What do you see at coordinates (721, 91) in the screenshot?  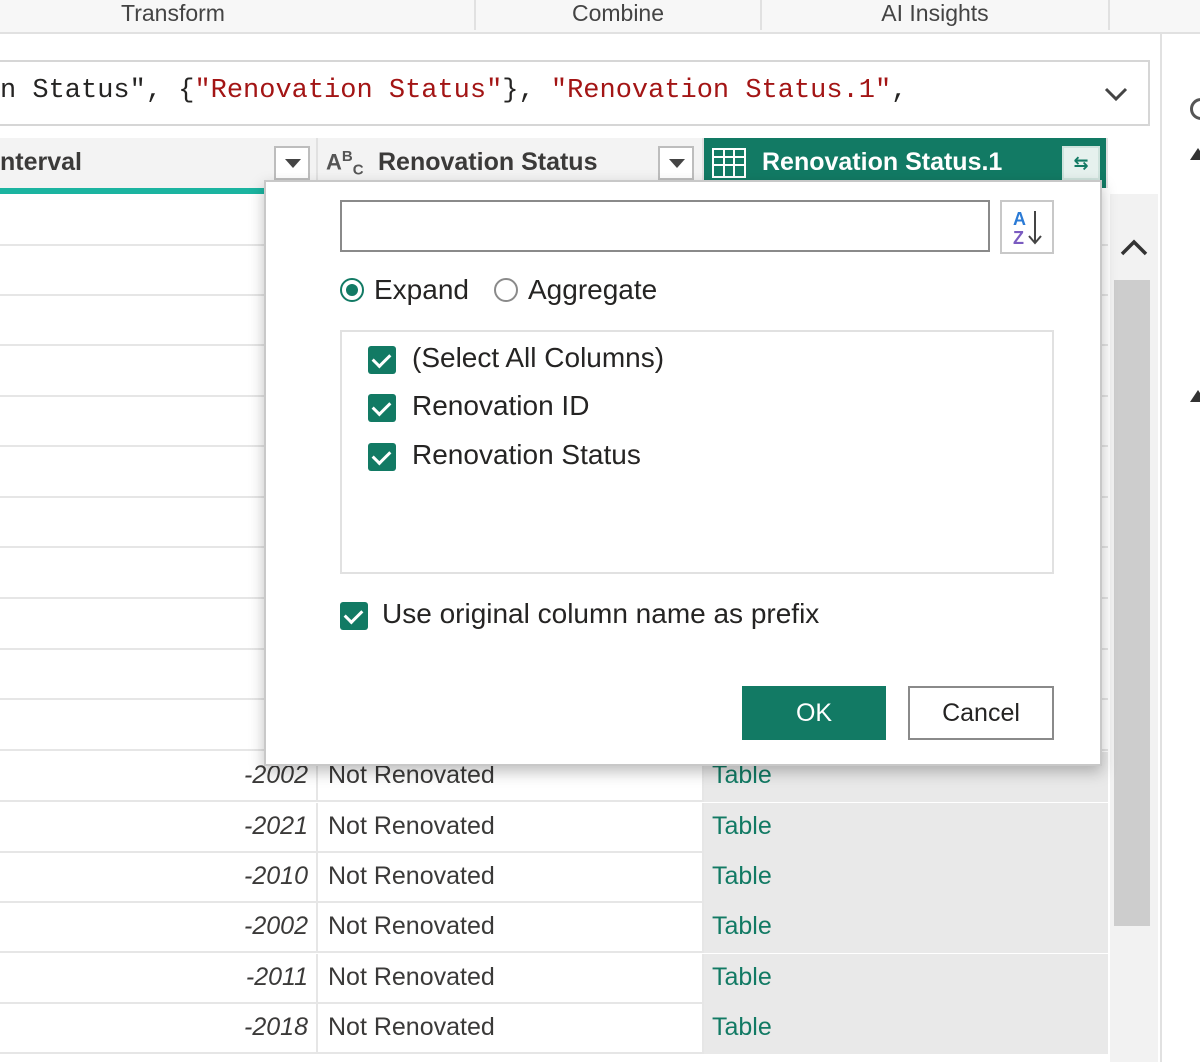 I see `formula-string-2: "Renovation Status.1"` at bounding box center [721, 91].